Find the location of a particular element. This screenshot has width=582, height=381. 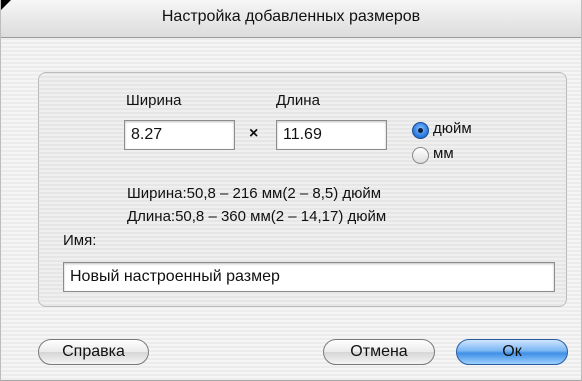

length-range-text: Длина:50,8 – 360 мм(2 – 14,17) дюйм is located at coordinates (257, 216).